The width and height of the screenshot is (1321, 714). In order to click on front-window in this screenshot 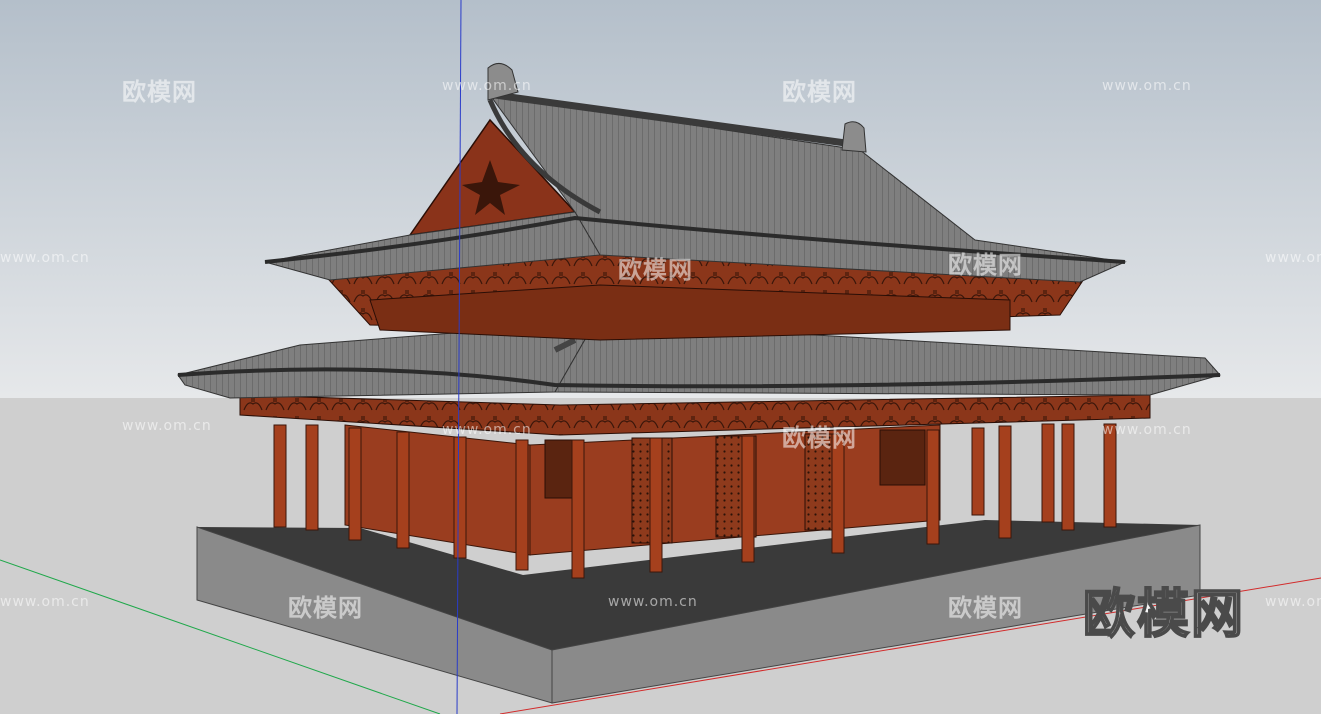, I will do `click(902, 457)`.